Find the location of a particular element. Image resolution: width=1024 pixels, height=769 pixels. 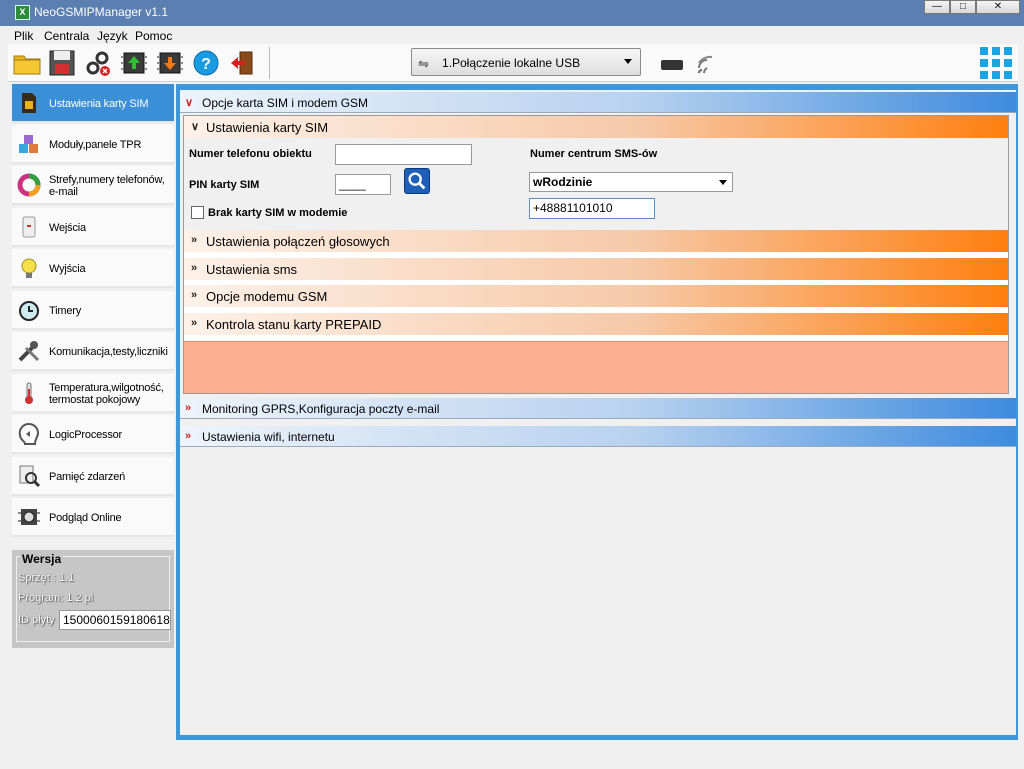

sidebar-item-logic: LogicProcessor is located at coordinates (93, 434).